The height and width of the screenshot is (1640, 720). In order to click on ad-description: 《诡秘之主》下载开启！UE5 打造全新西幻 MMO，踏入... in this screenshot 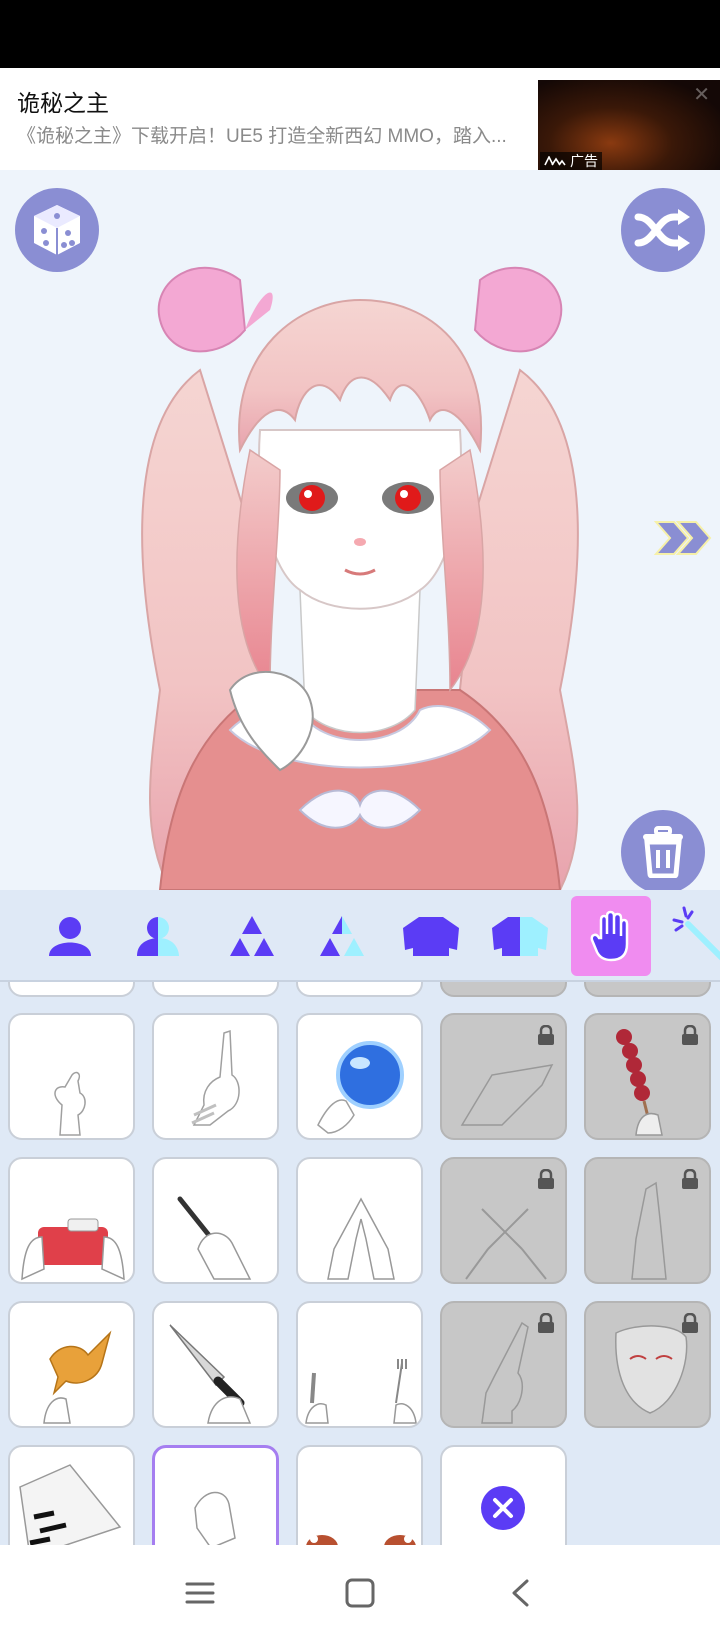, I will do `click(277, 137)`.